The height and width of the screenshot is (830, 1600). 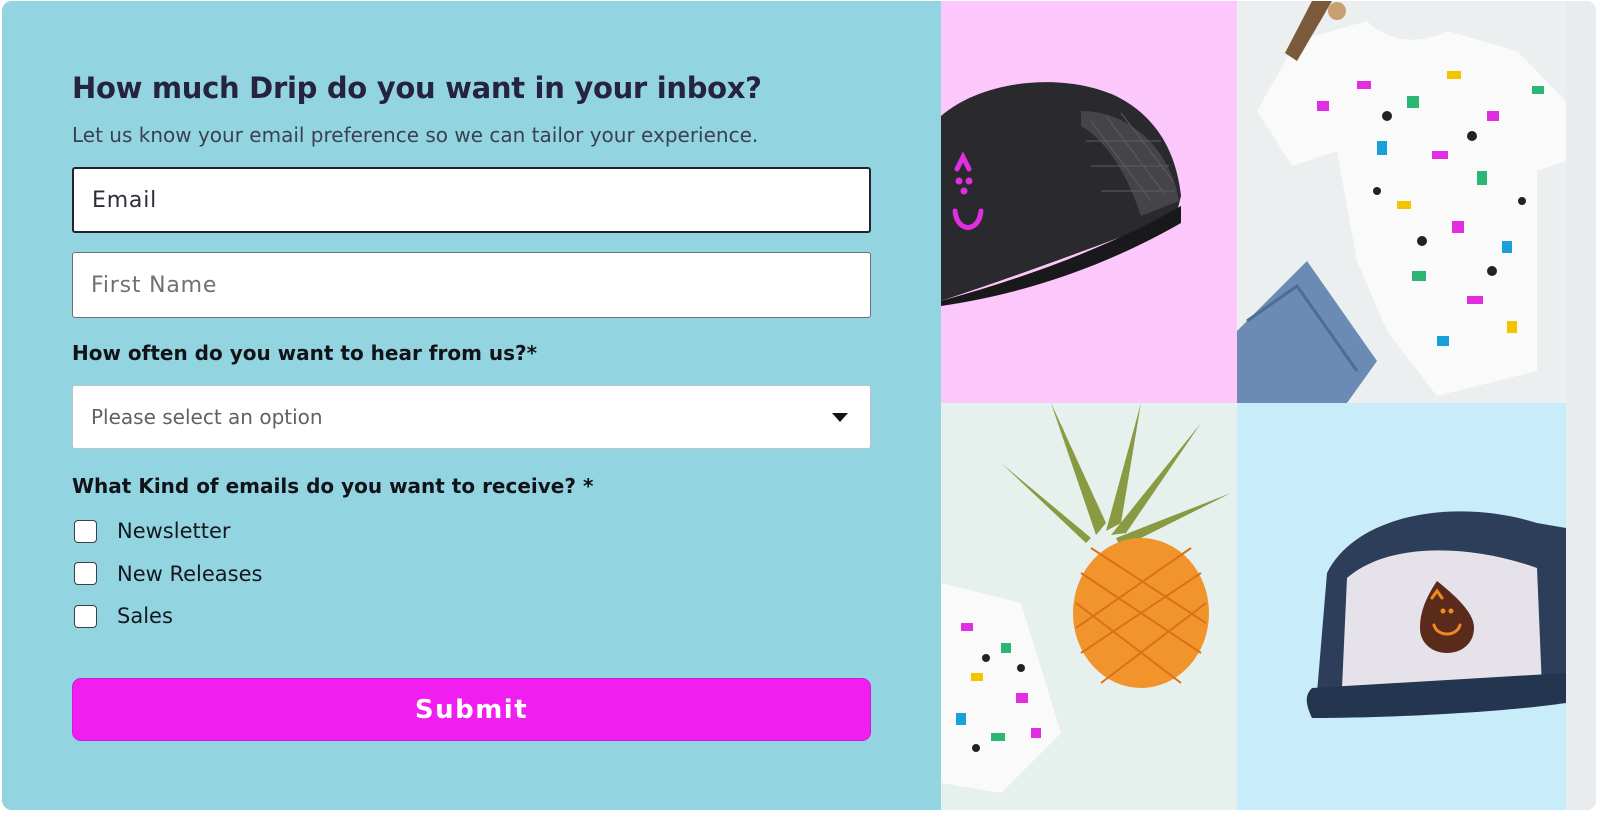 What do you see at coordinates (471, 200) in the screenshot?
I see `email-field` at bounding box center [471, 200].